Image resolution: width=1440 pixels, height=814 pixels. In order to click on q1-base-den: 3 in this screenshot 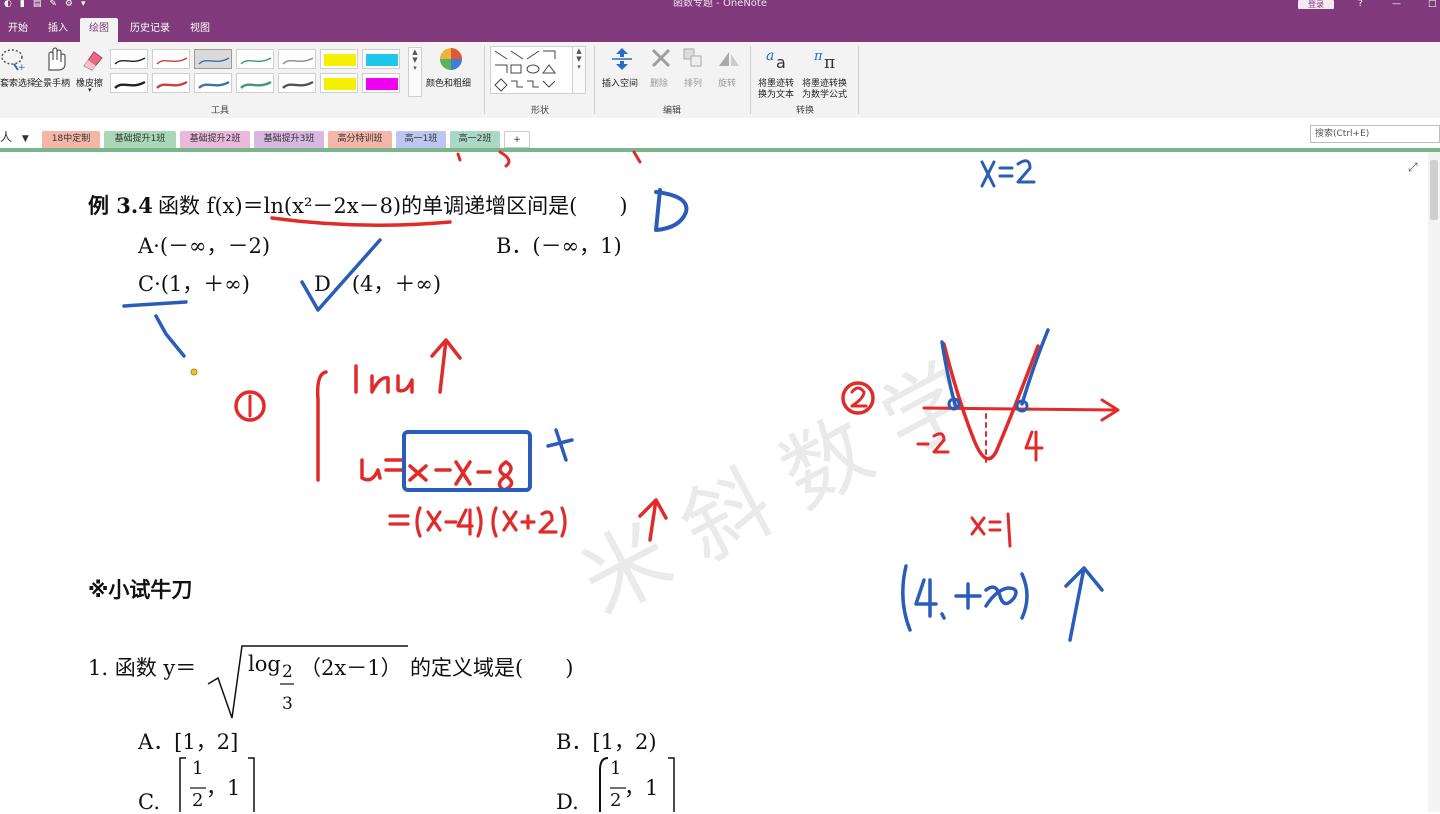, I will do `click(287, 704)`.